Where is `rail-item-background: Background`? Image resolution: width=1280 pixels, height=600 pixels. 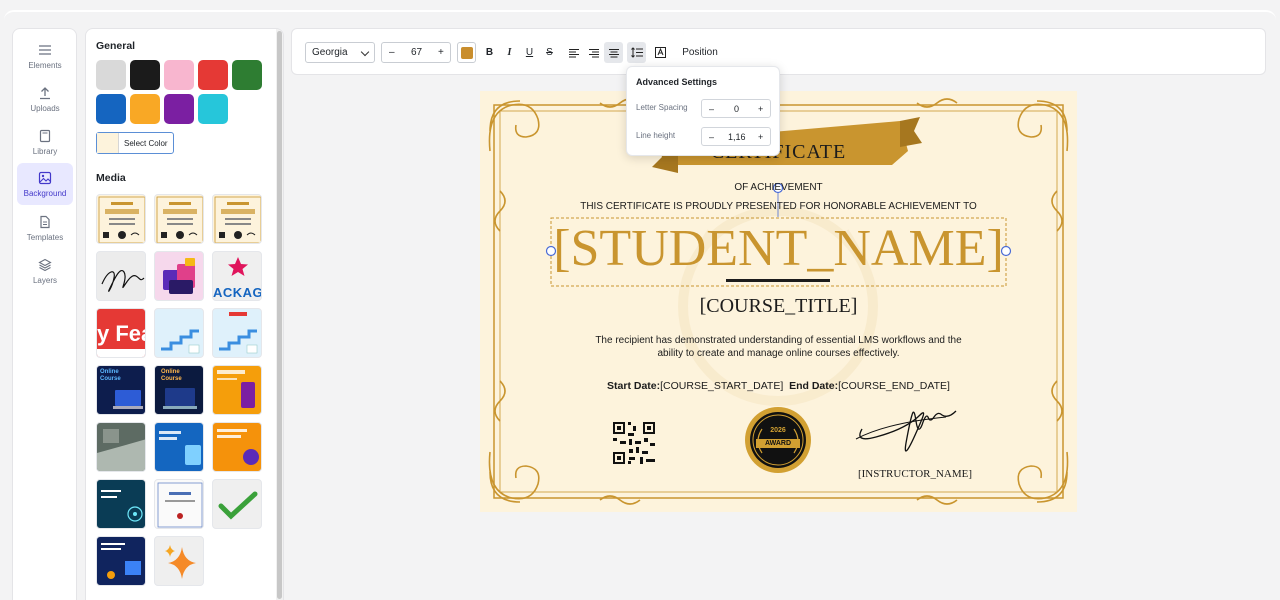
rail-item-background: Background is located at coordinates (45, 184).